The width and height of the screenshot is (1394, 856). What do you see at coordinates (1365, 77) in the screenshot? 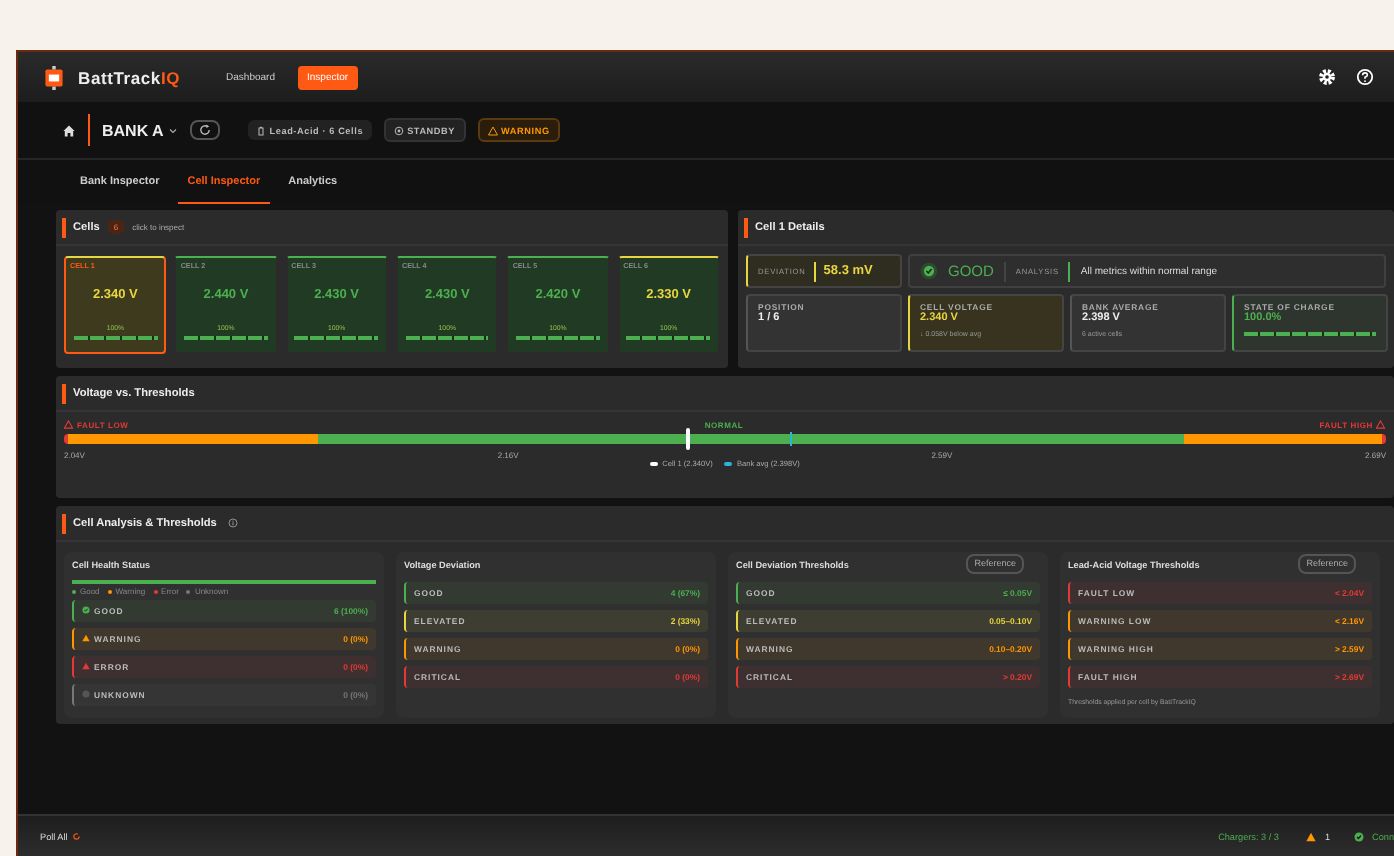
I see `help-icon` at bounding box center [1365, 77].